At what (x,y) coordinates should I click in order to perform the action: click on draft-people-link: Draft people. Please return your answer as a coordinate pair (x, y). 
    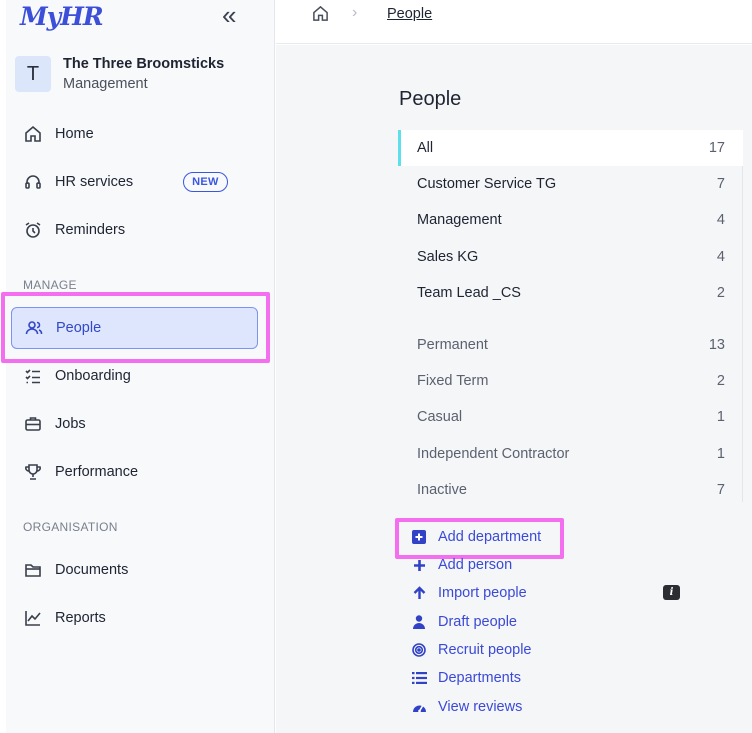
    Looking at the image, I should click on (464, 622).